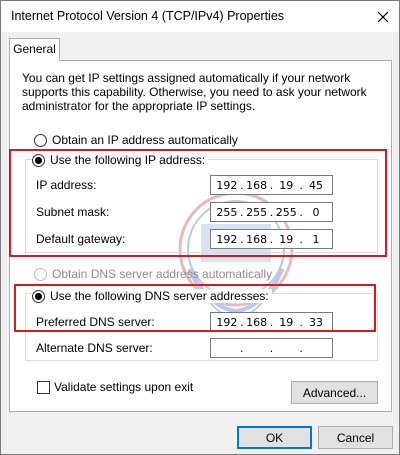  What do you see at coordinates (38, 296) in the screenshot?
I see `use-following-dns-radio` at bounding box center [38, 296].